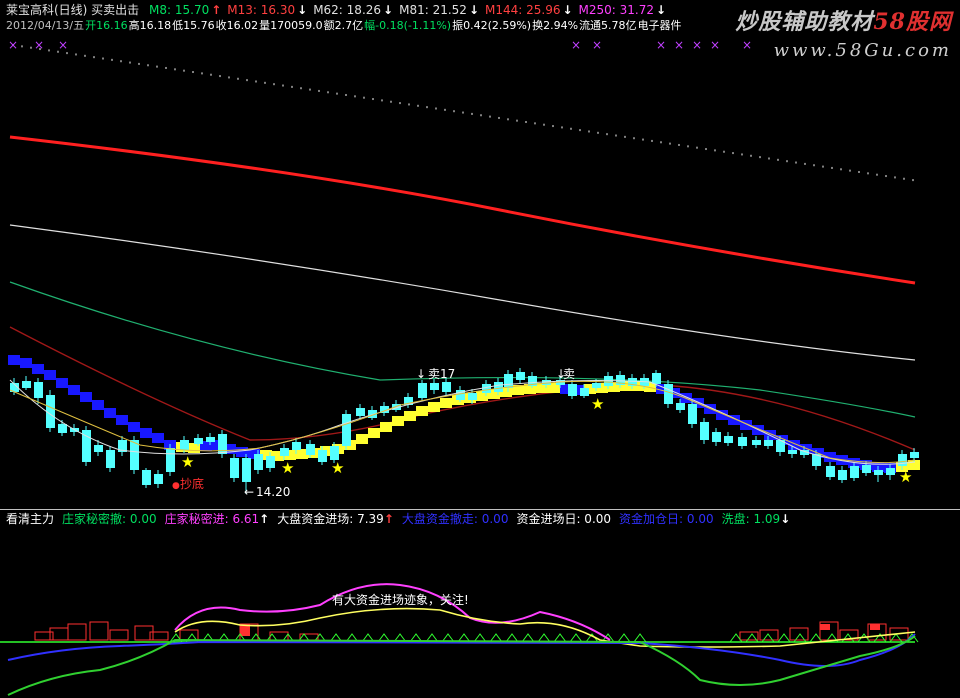 Image resolution: width=960 pixels, height=698 pixels. Describe the element at coordinates (569, 374) in the screenshot. I see `sell-label: 卖` at that location.